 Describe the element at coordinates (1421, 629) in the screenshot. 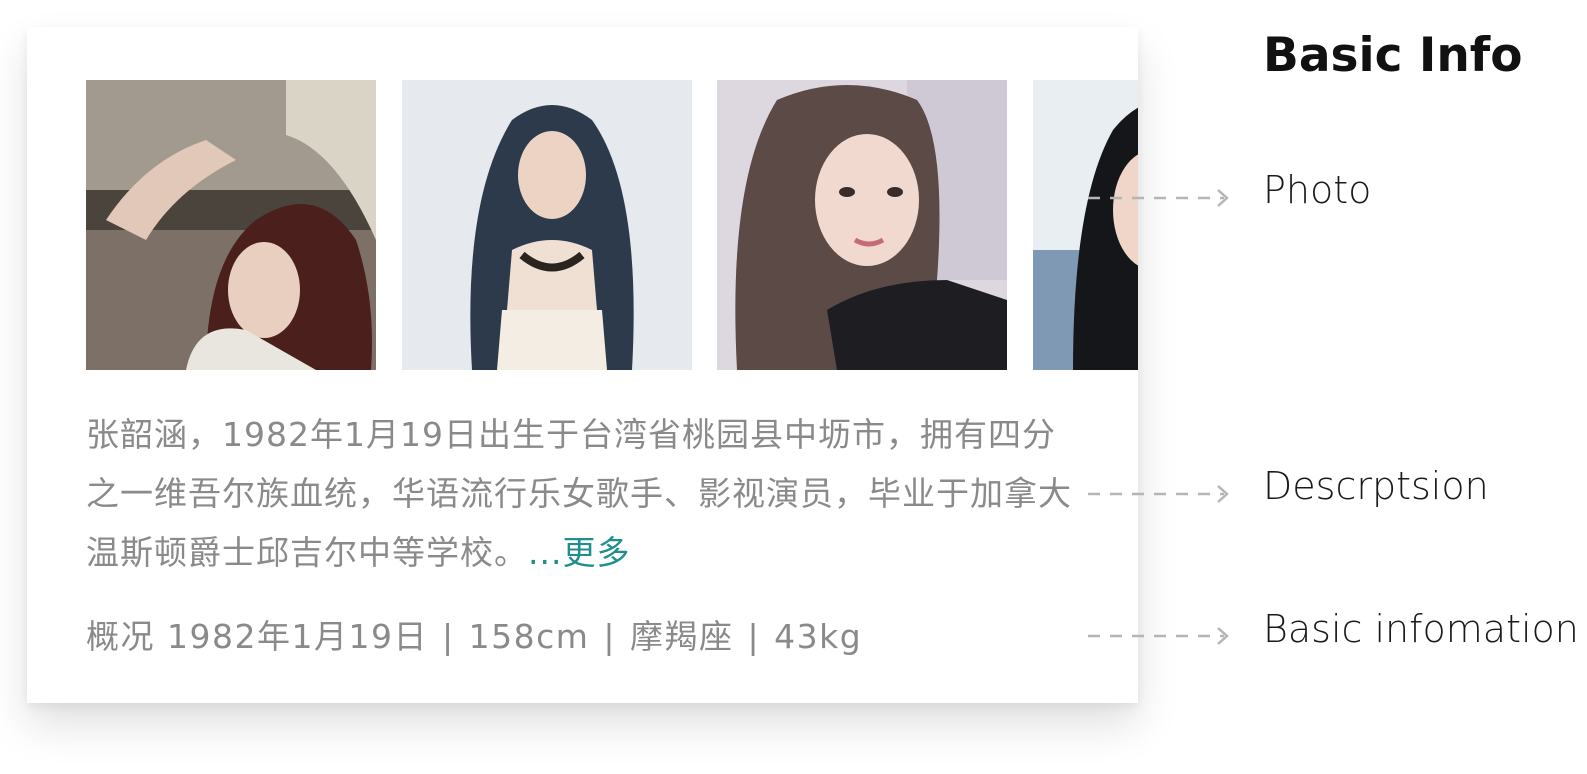

I see `annotation-basic-label: Basic infomation` at that location.